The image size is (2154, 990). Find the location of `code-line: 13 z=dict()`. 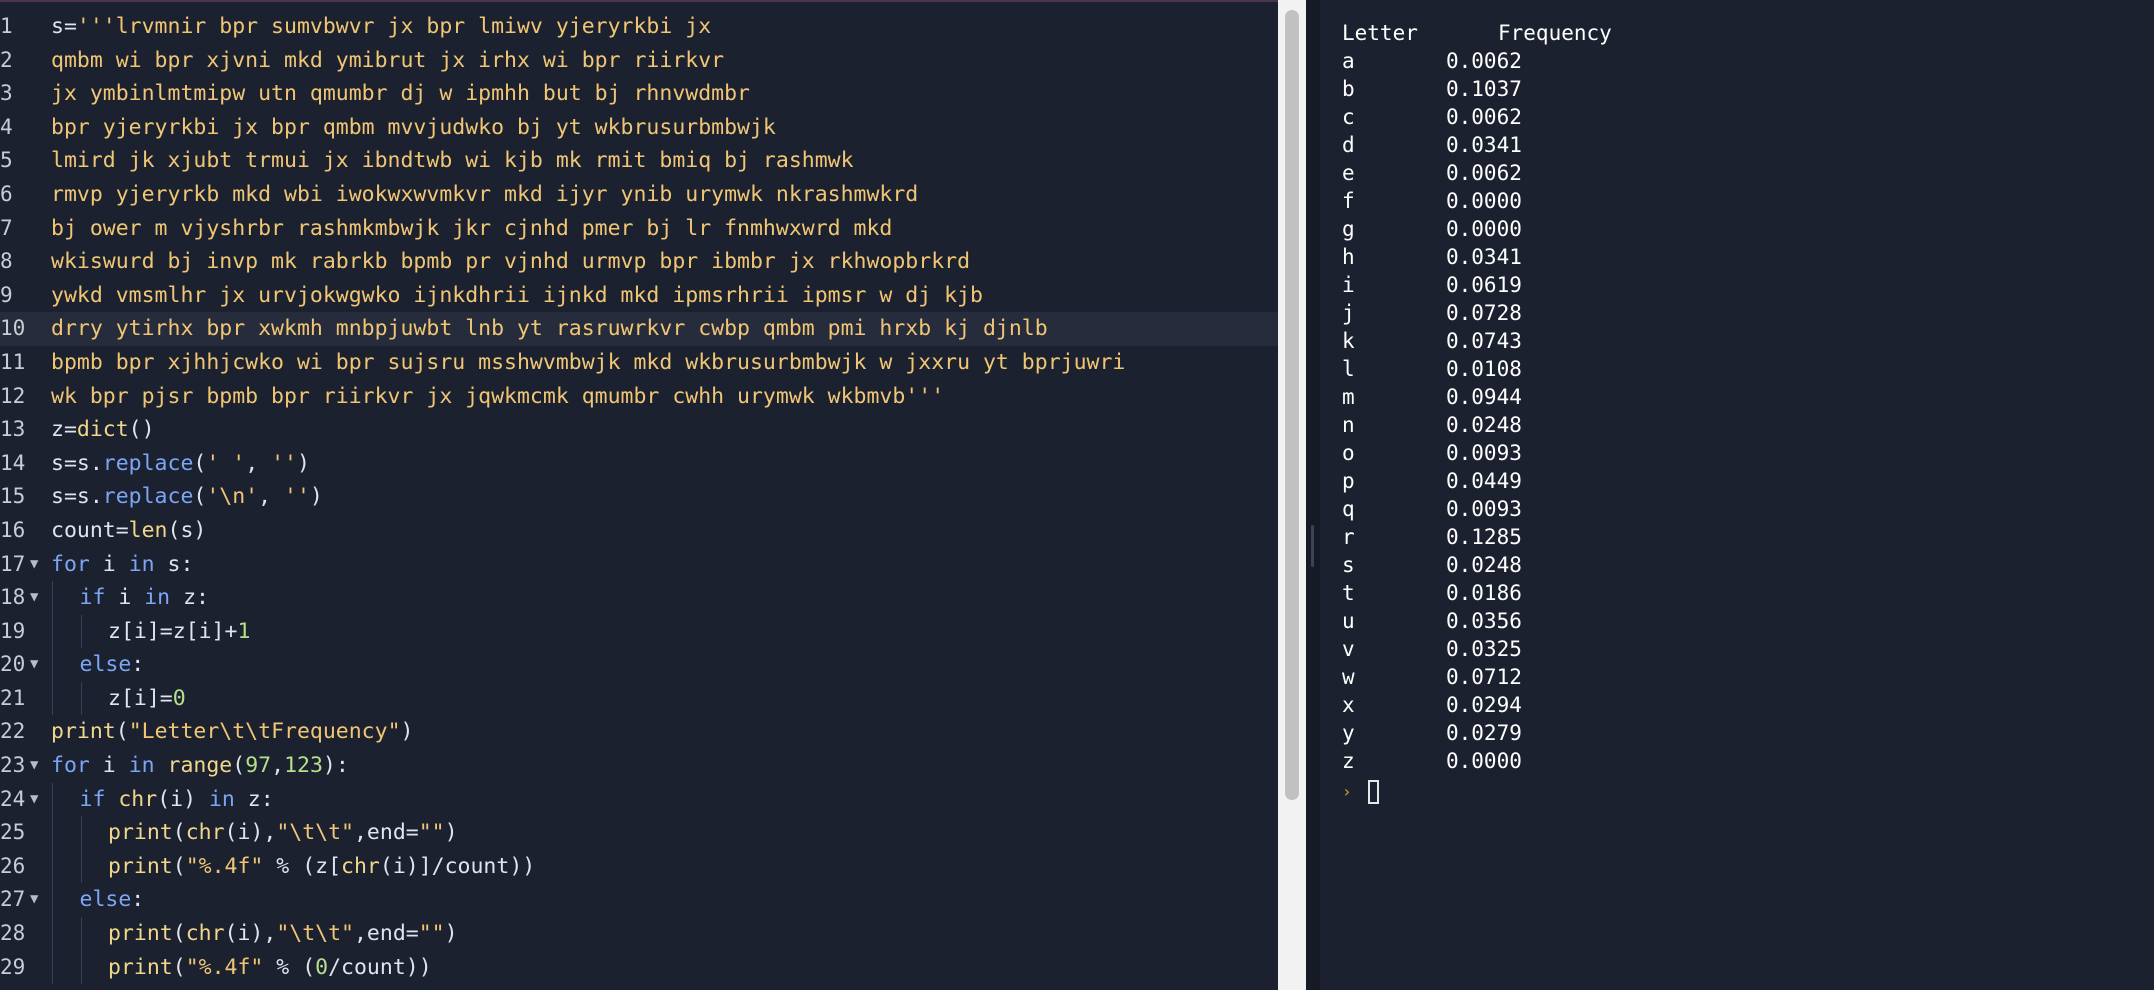

code-line: 13 z=dict() is located at coordinates (639, 430).